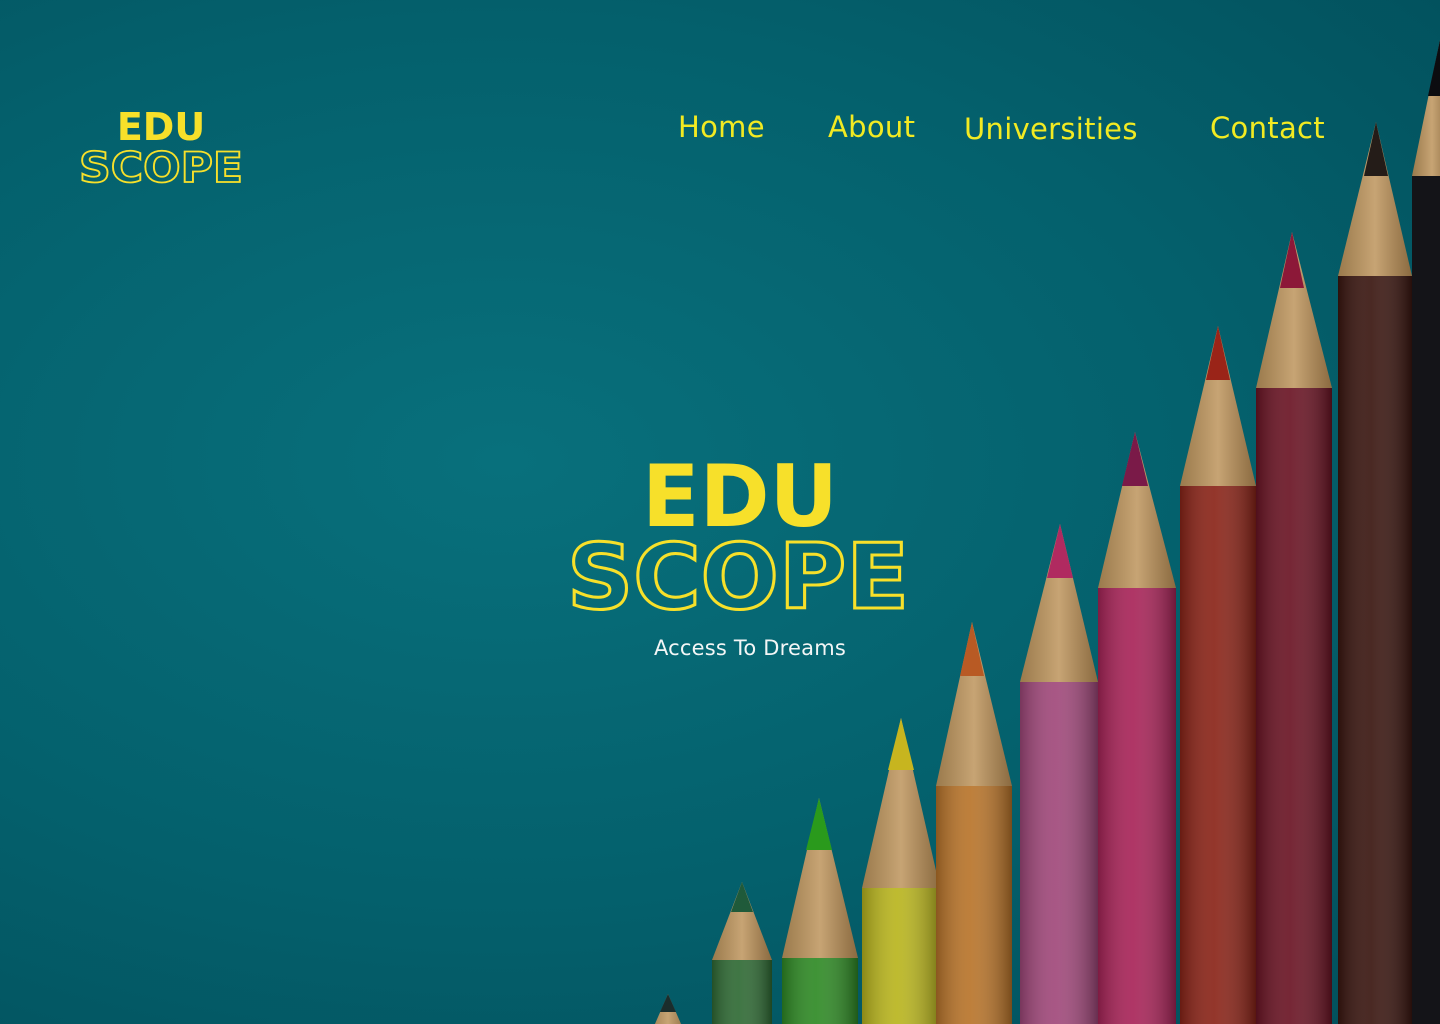 This screenshot has height=1024, width=1440. Describe the element at coordinates (1051, 129) in the screenshot. I see `nav-universities-link: Universities` at that location.